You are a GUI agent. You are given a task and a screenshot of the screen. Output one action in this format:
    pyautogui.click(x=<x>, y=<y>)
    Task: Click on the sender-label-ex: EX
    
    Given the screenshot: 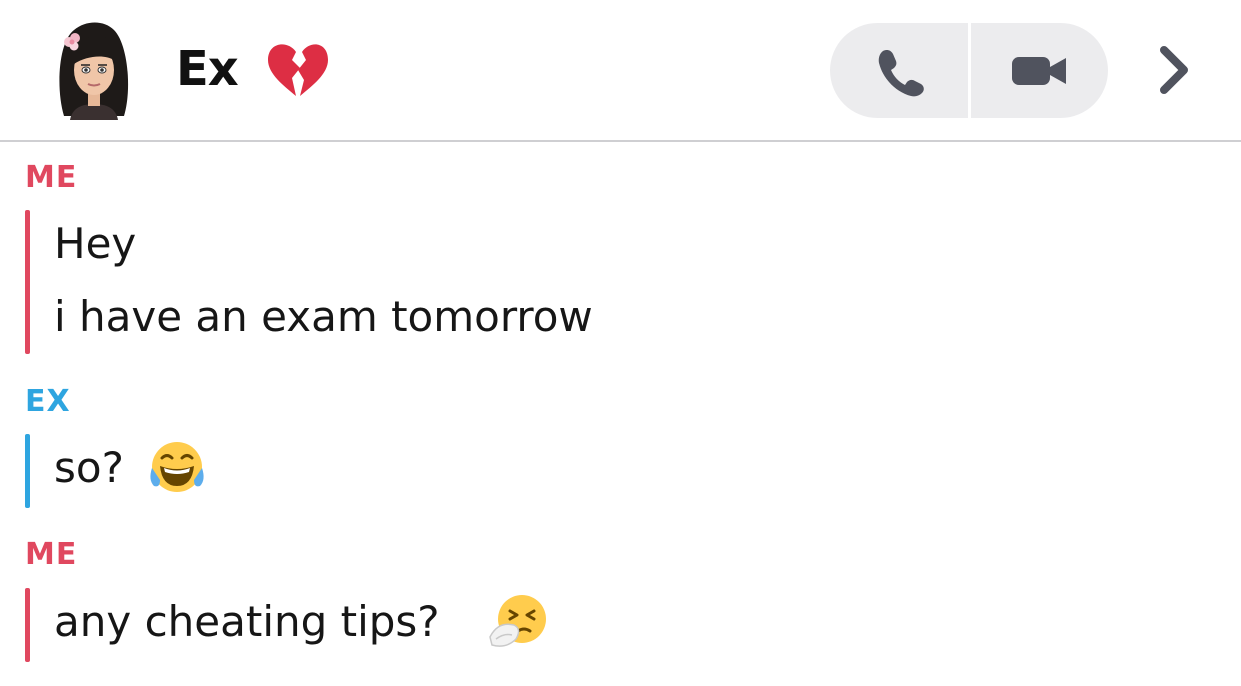 What is the action you would take?
    pyautogui.click(x=48, y=401)
    